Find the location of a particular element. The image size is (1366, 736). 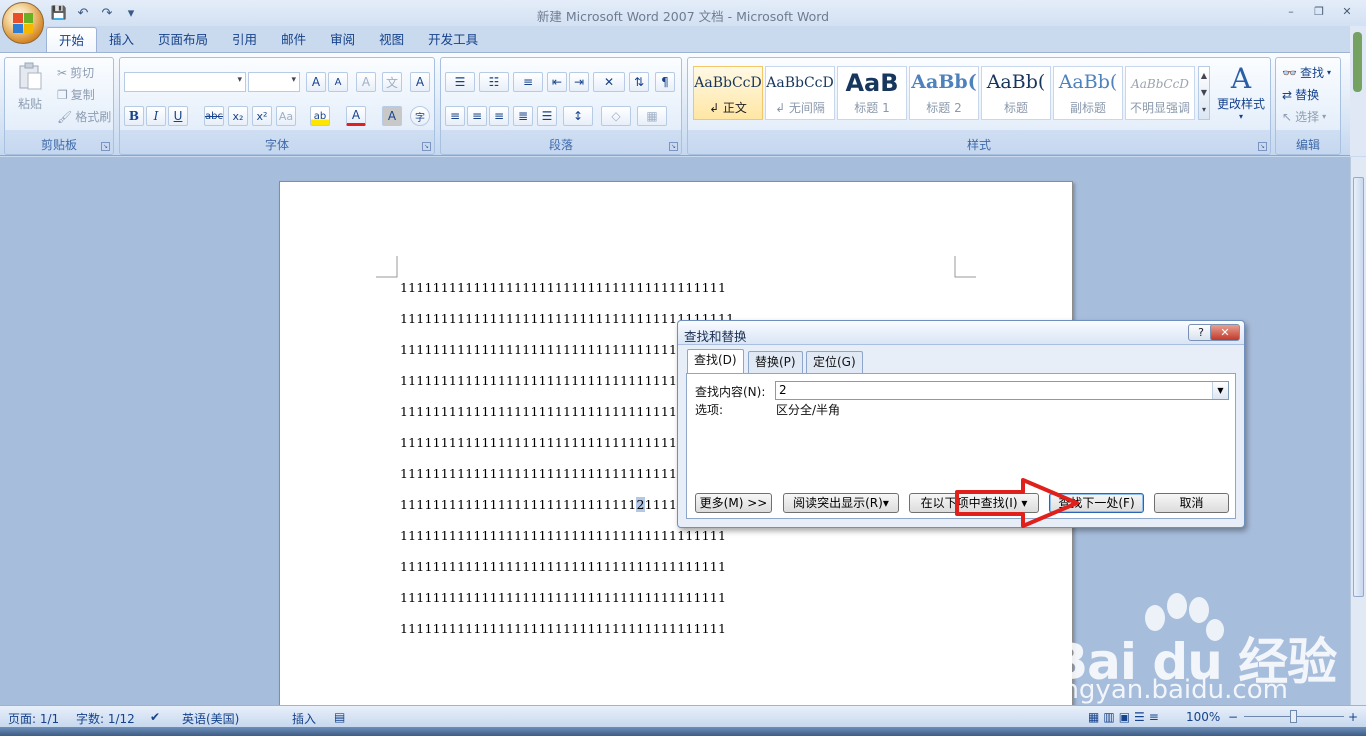

tab-replace: 替换(P) is located at coordinates (775, 362).